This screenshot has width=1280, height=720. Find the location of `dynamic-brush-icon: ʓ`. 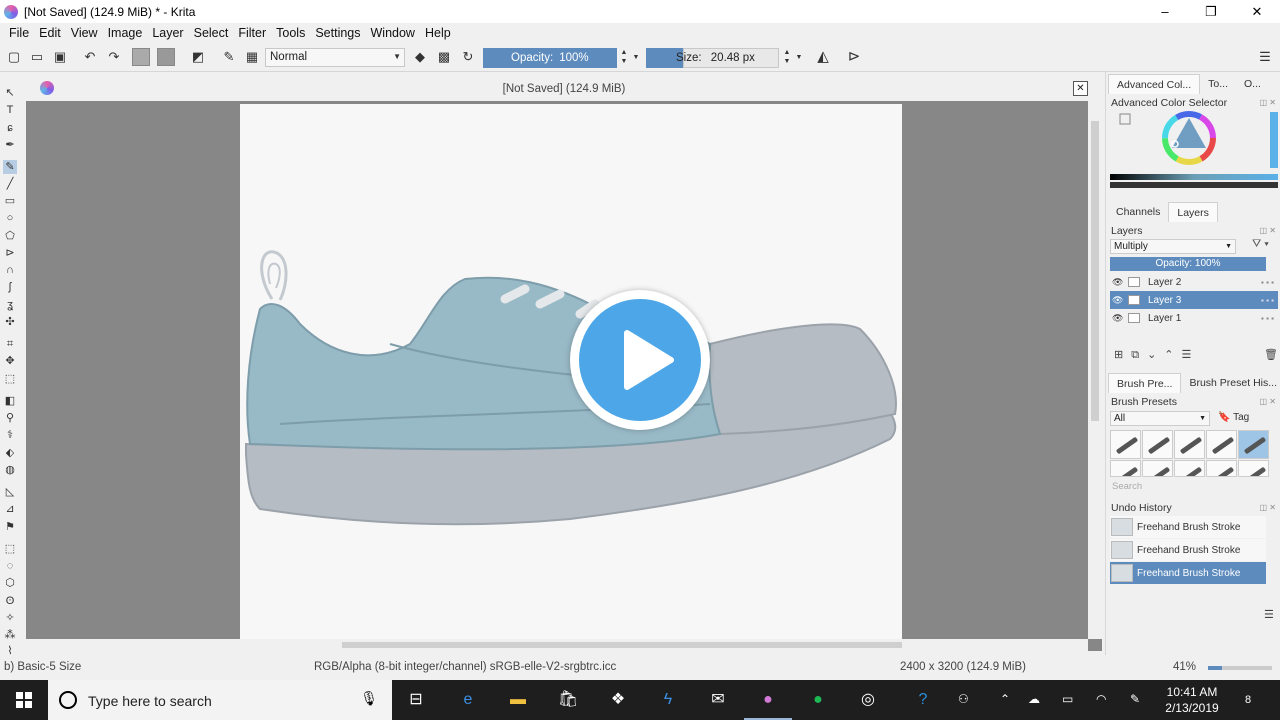

dynamic-brush-icon: ʓ is located at coordinates (10, 305).